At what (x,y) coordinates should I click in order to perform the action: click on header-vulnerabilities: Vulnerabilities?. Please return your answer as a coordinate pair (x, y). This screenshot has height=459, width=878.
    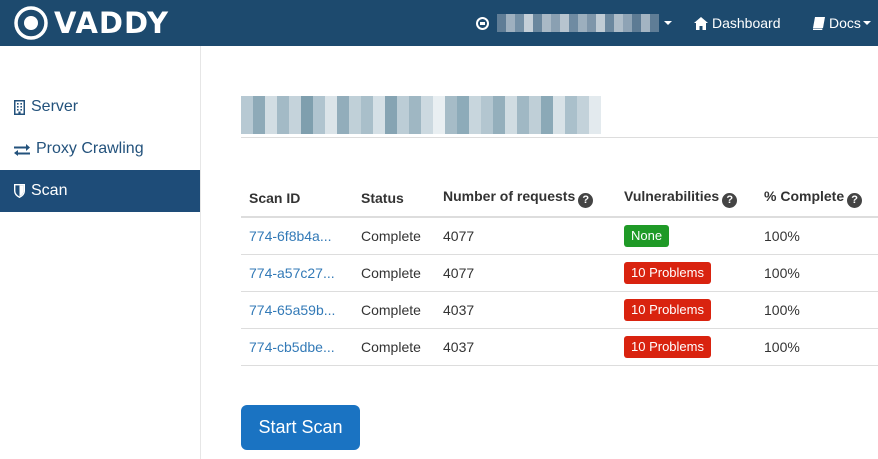
    Looking at the image, I should click on (686, 199).